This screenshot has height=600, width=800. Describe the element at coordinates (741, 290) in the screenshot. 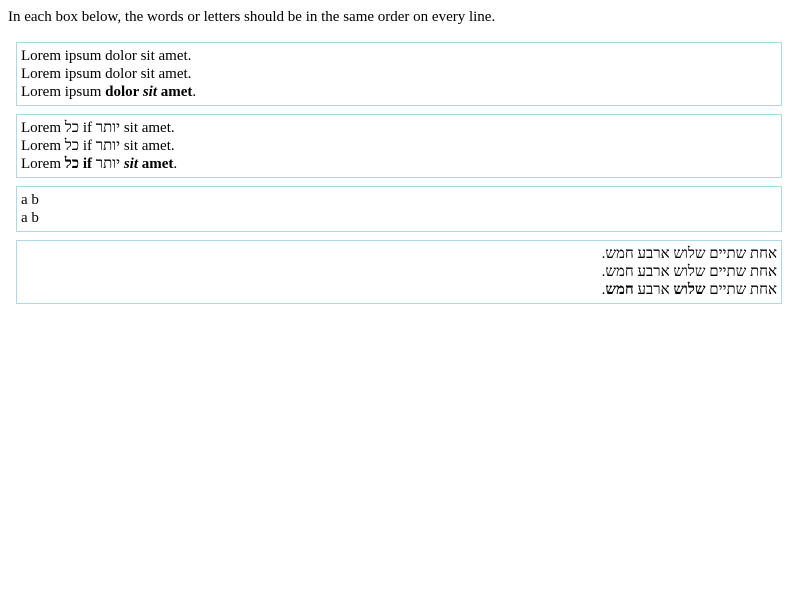

I see `text-run: אחת שתיים` at that location.